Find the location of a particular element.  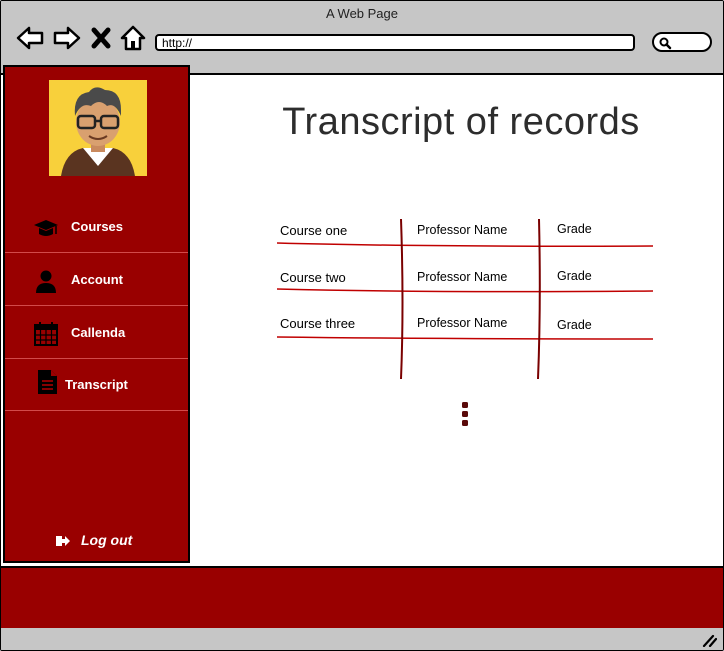

logout-label: Log out is located at coordinates (107, 540).